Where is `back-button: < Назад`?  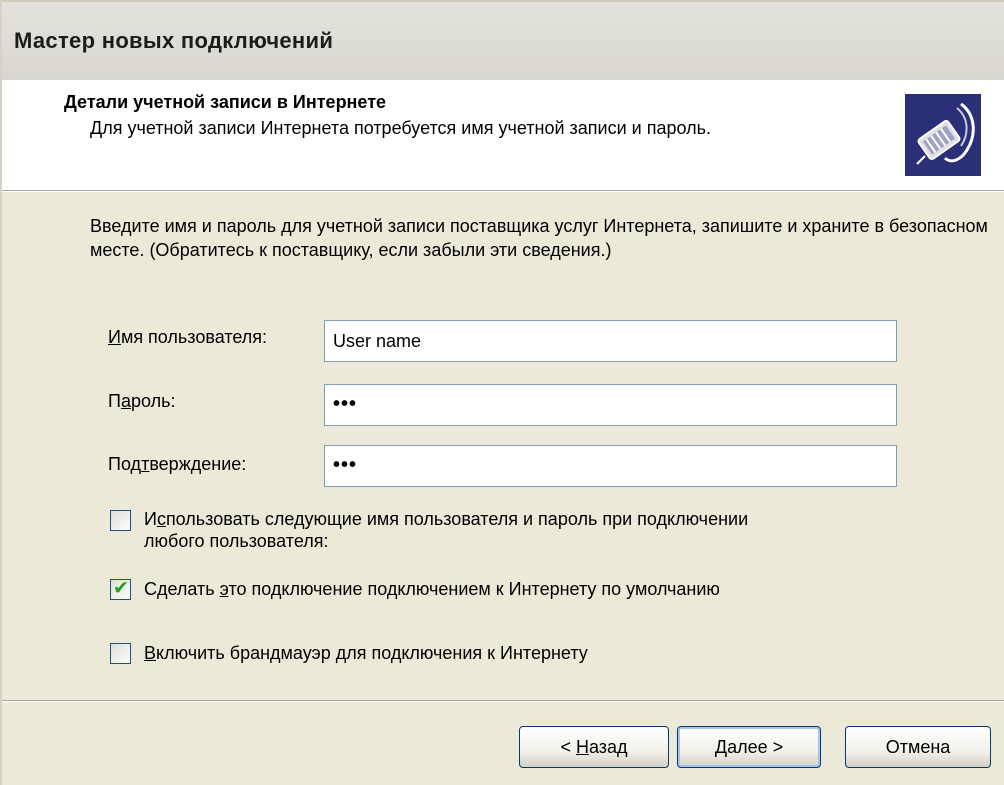 back-button: < Назад is located at coordinates (594, 747).